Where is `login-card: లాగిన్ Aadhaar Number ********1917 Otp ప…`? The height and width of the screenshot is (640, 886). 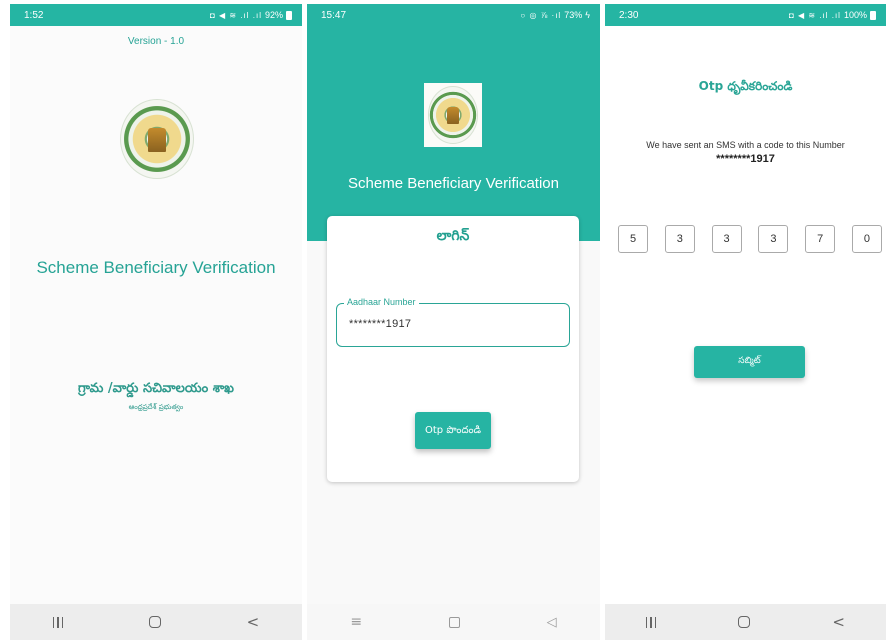
login-card: లాగిన్ Aadhaar Number ********1917 Otp ప… is located at coordinates (453, 349).